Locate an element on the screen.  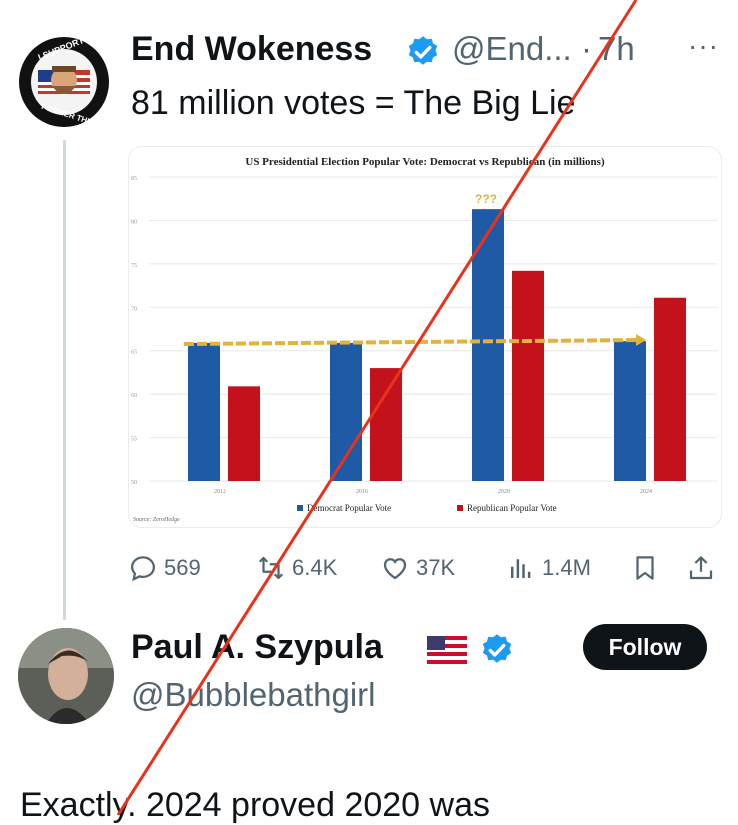
share-button is located at coordinates (701, 568).